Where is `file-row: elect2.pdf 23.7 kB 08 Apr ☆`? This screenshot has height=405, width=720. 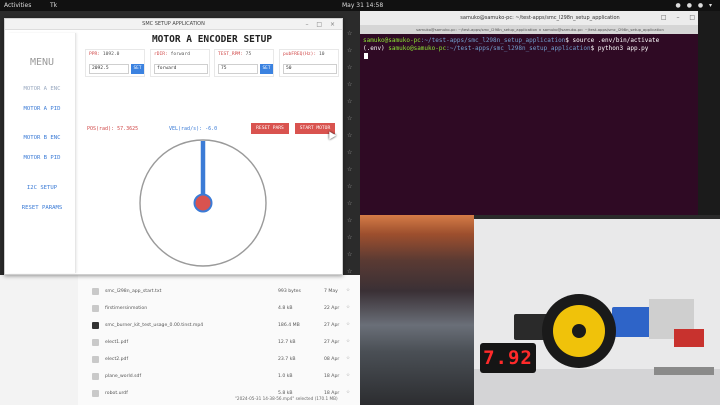
file-row: elect2.pdf 23.7 kB 08 Apr ☆ is located at coordinates (223, 360).